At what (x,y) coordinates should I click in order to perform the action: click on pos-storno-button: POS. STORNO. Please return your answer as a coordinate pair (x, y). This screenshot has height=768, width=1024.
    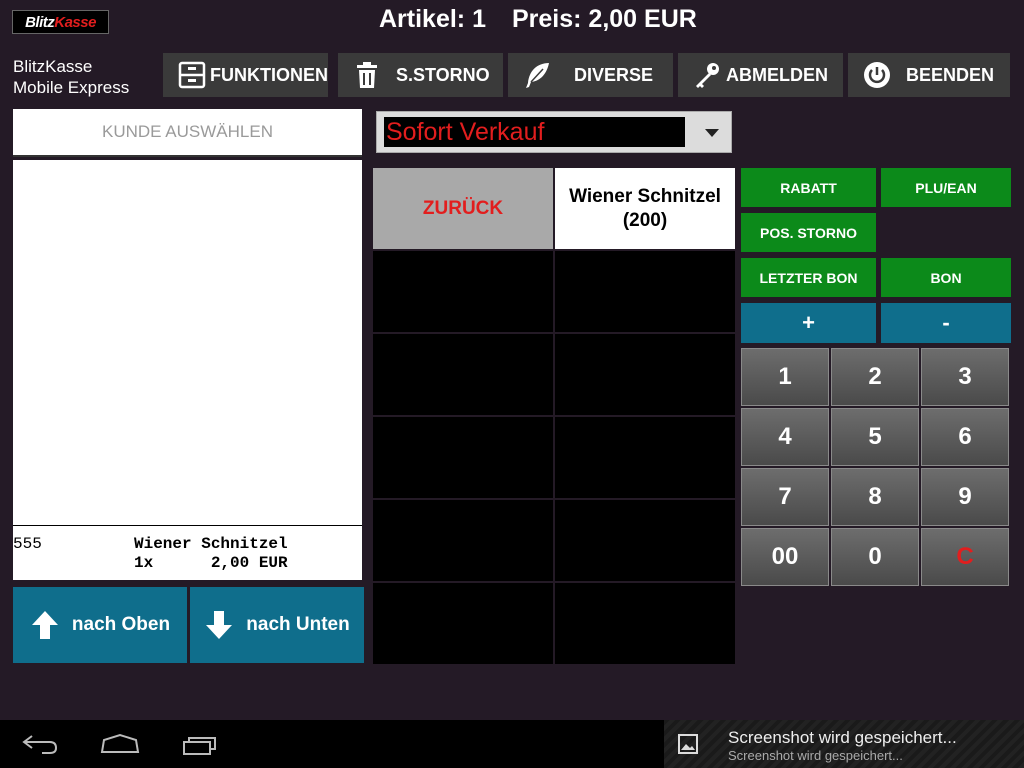
    Looking at the image, I should click on (808, 232).